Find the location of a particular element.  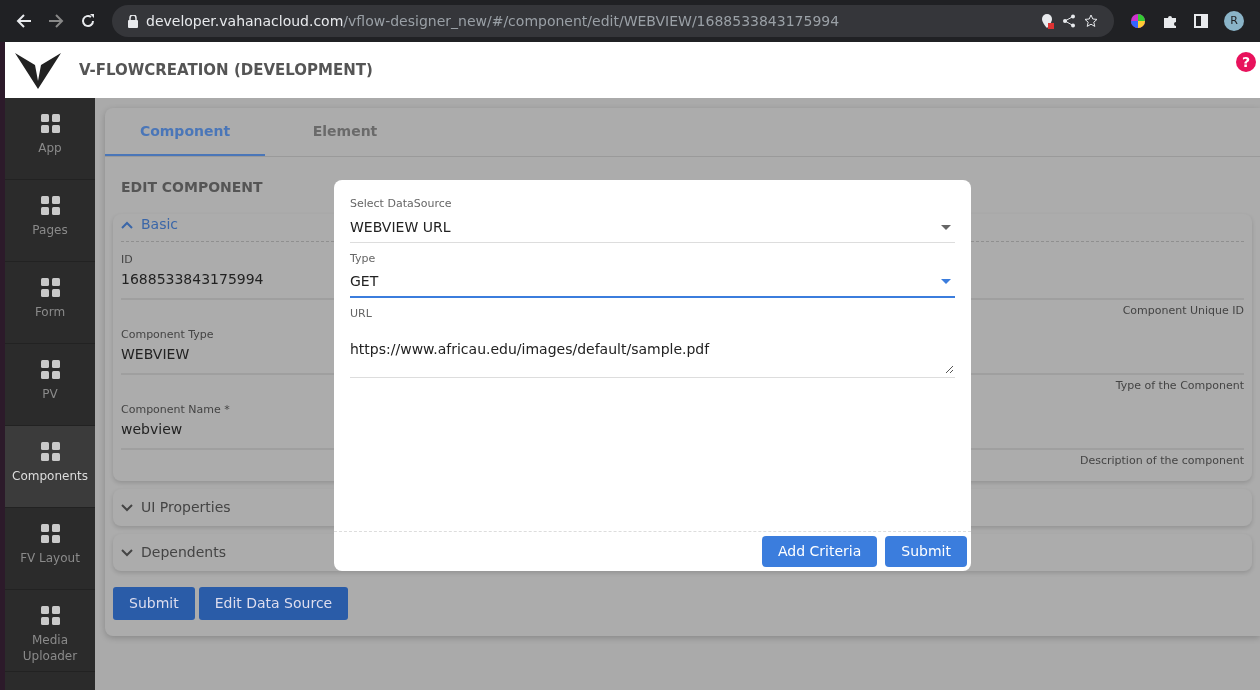

help-icon: ? is located at coordinates (1246, 62).